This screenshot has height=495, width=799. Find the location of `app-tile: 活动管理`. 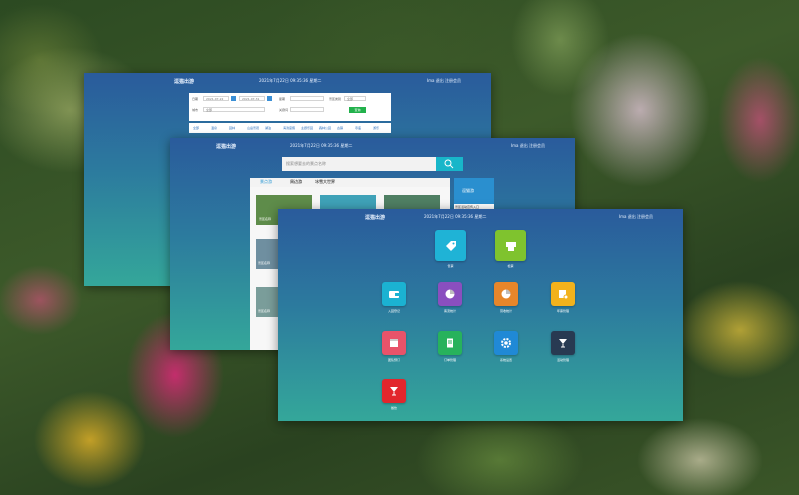

app-tile: 活动管理 is located at coordinates (563, 346).